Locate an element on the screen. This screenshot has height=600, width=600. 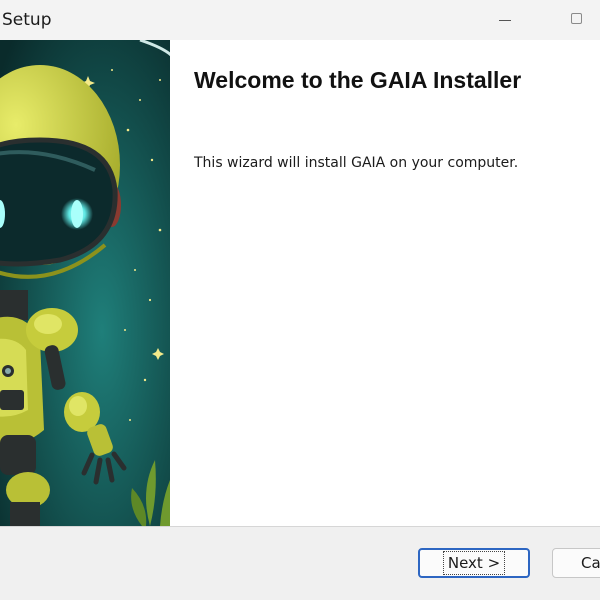
next-button-label: Next > is located at coordinates (474, 563).